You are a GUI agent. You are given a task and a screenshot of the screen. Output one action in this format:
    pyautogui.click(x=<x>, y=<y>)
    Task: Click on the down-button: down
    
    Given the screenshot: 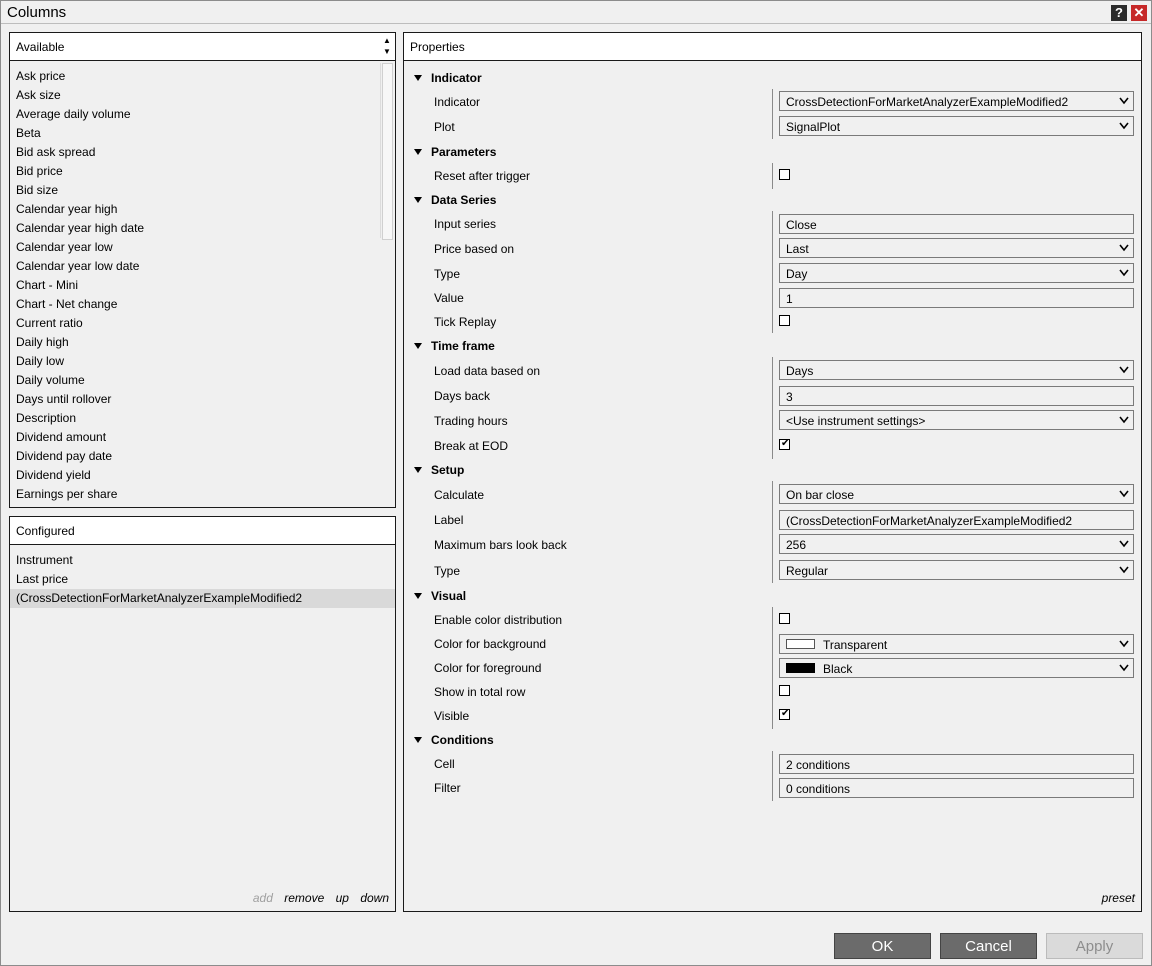 What is the action you would take?
    pyautogui.click(x=374, y=898)
    